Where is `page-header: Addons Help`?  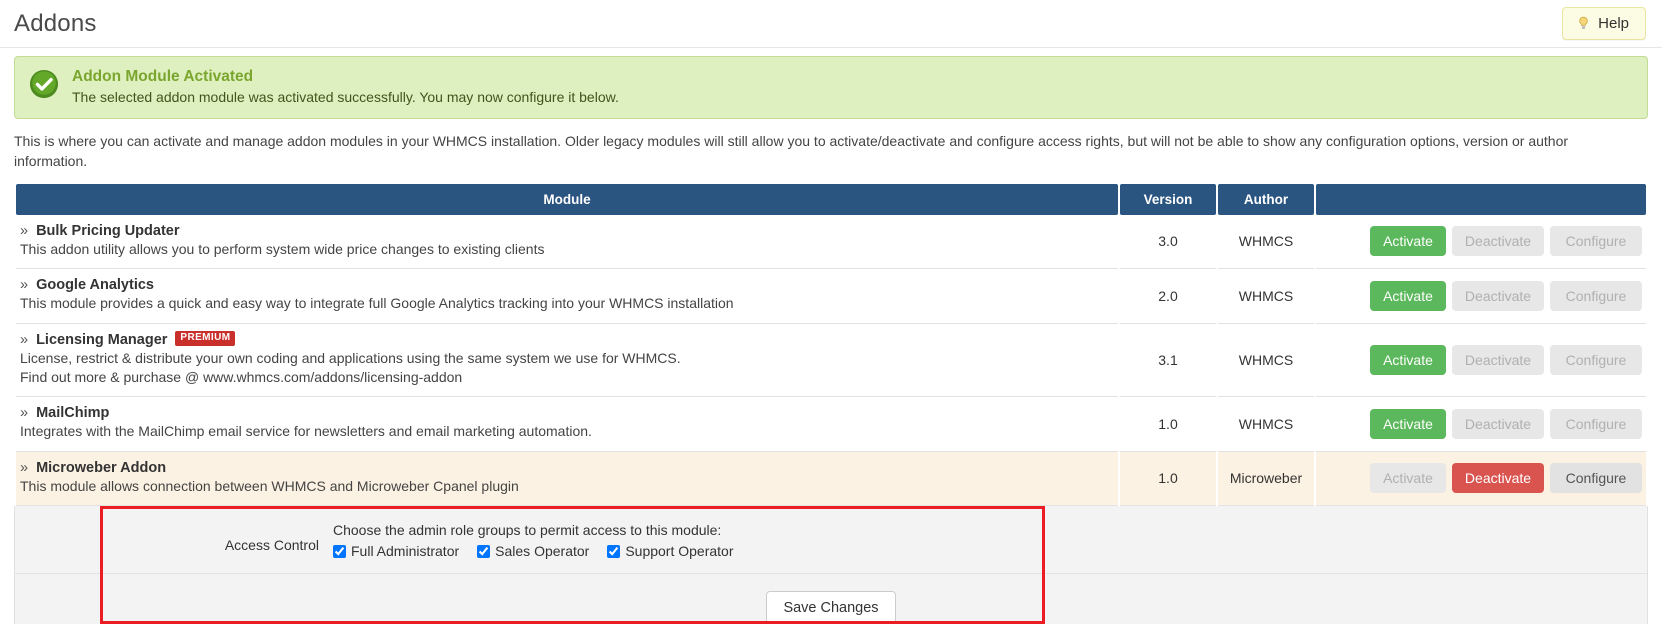 page-header: Addons Help is located at coordinates (831, 24).